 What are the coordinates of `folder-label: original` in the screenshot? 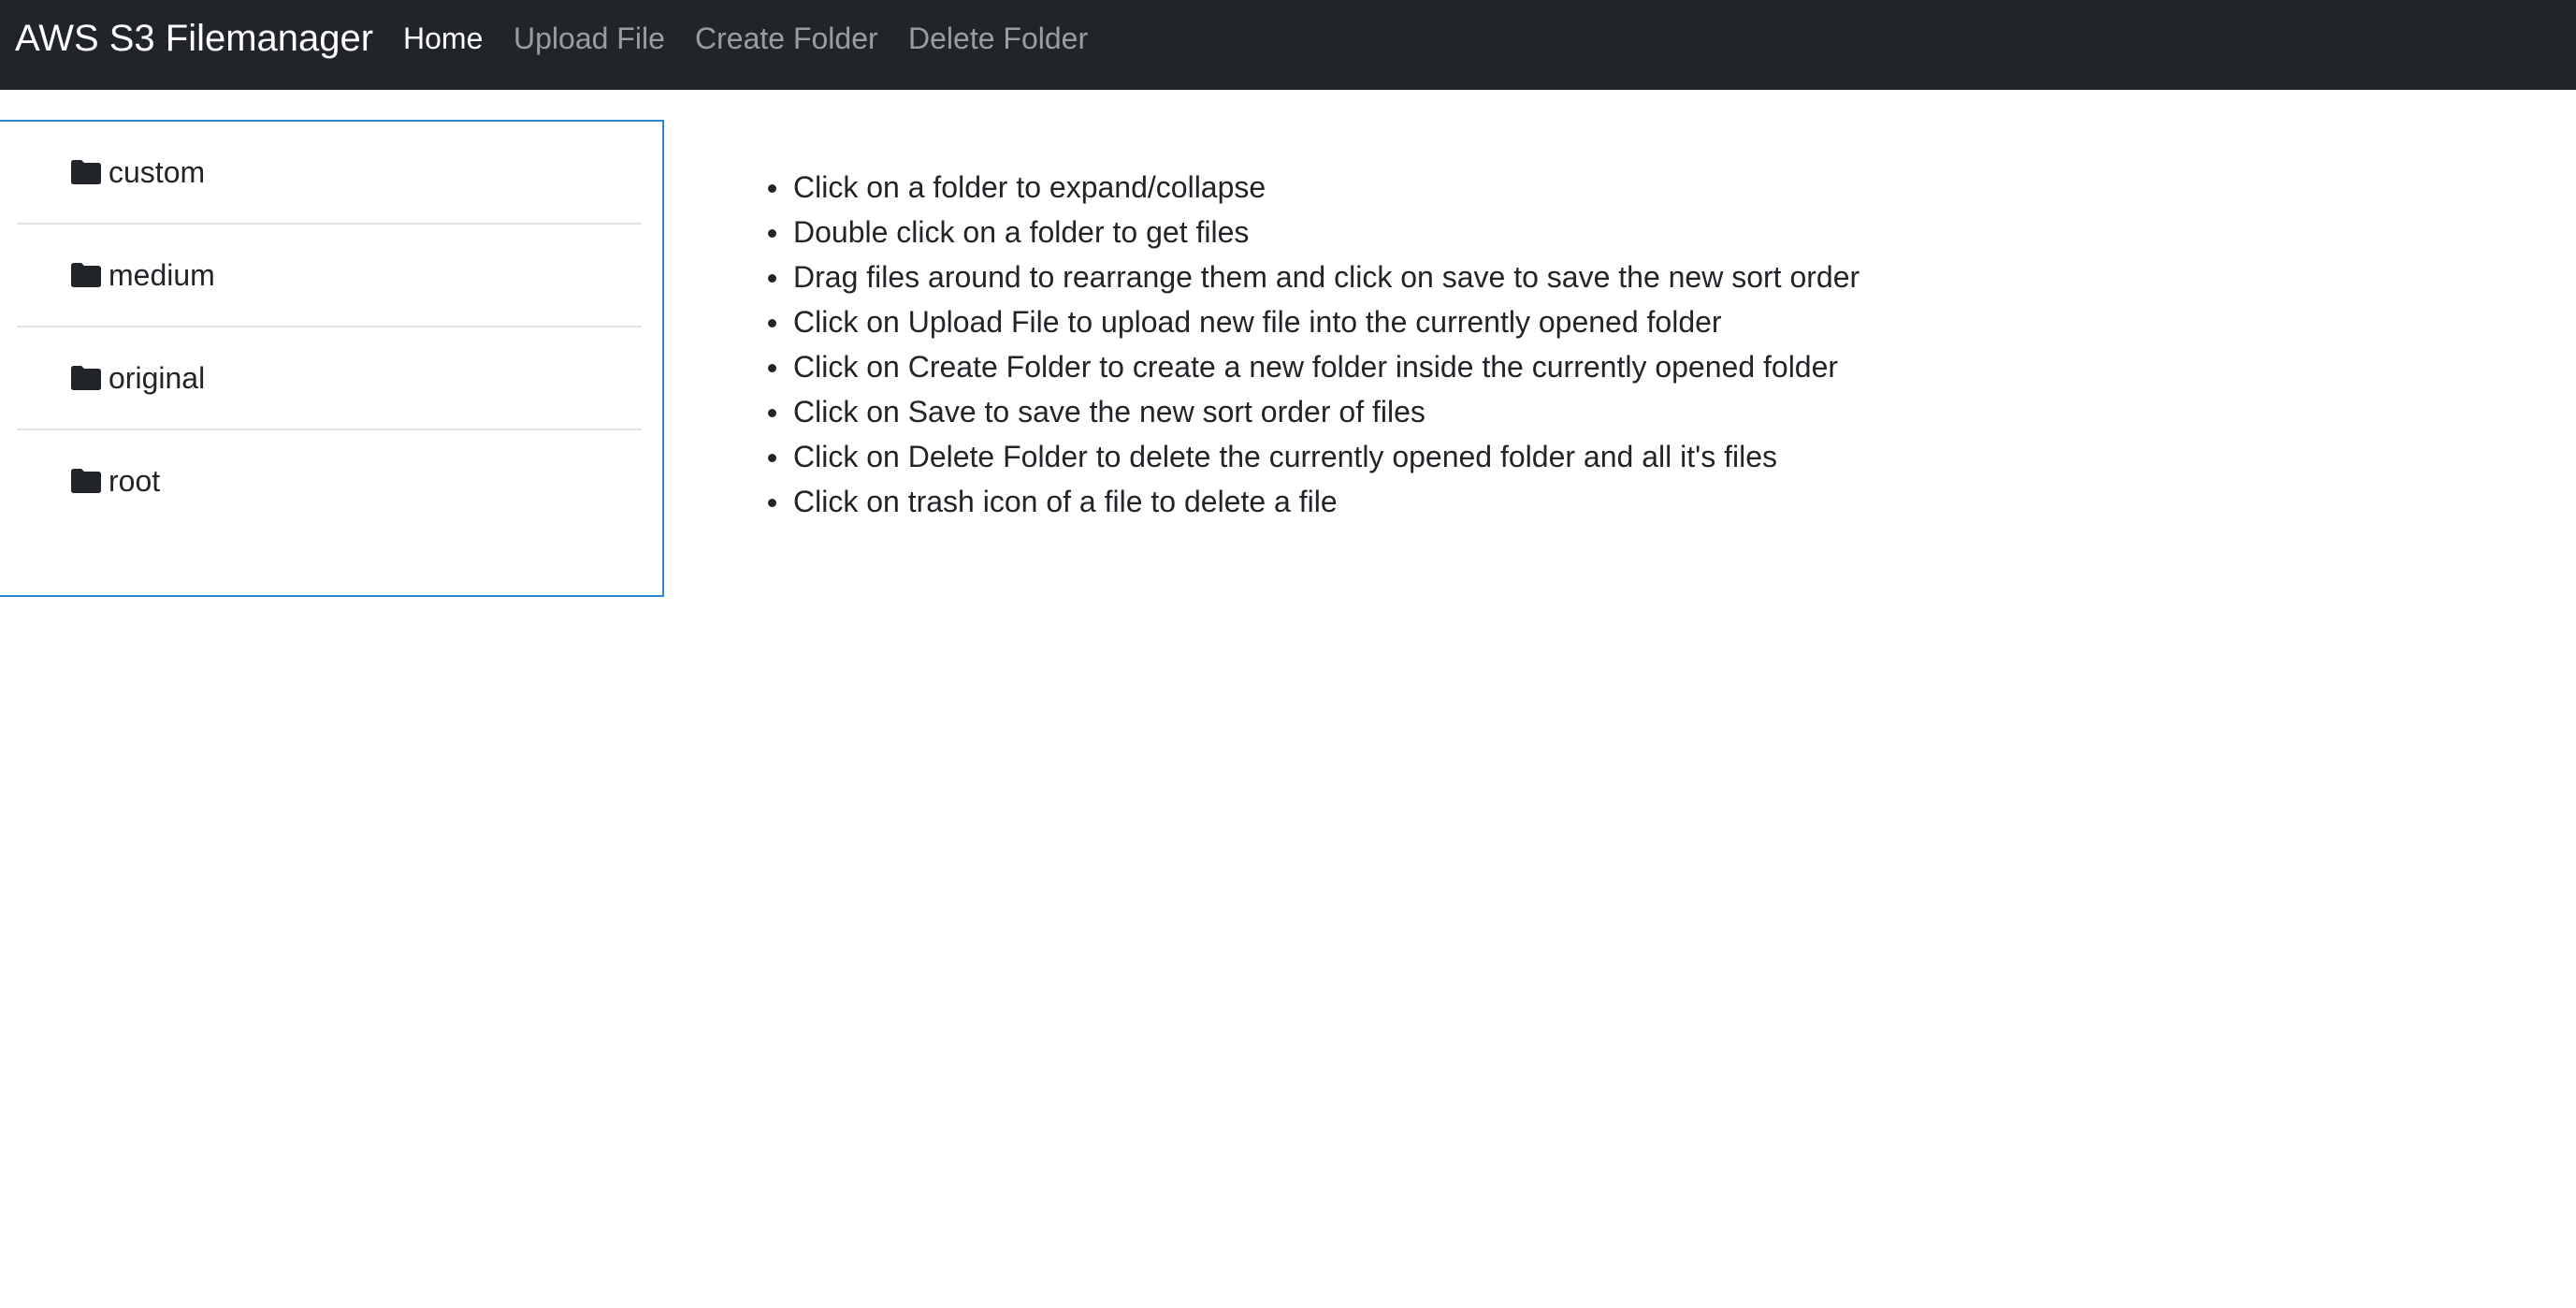 It's located at (157, 378).